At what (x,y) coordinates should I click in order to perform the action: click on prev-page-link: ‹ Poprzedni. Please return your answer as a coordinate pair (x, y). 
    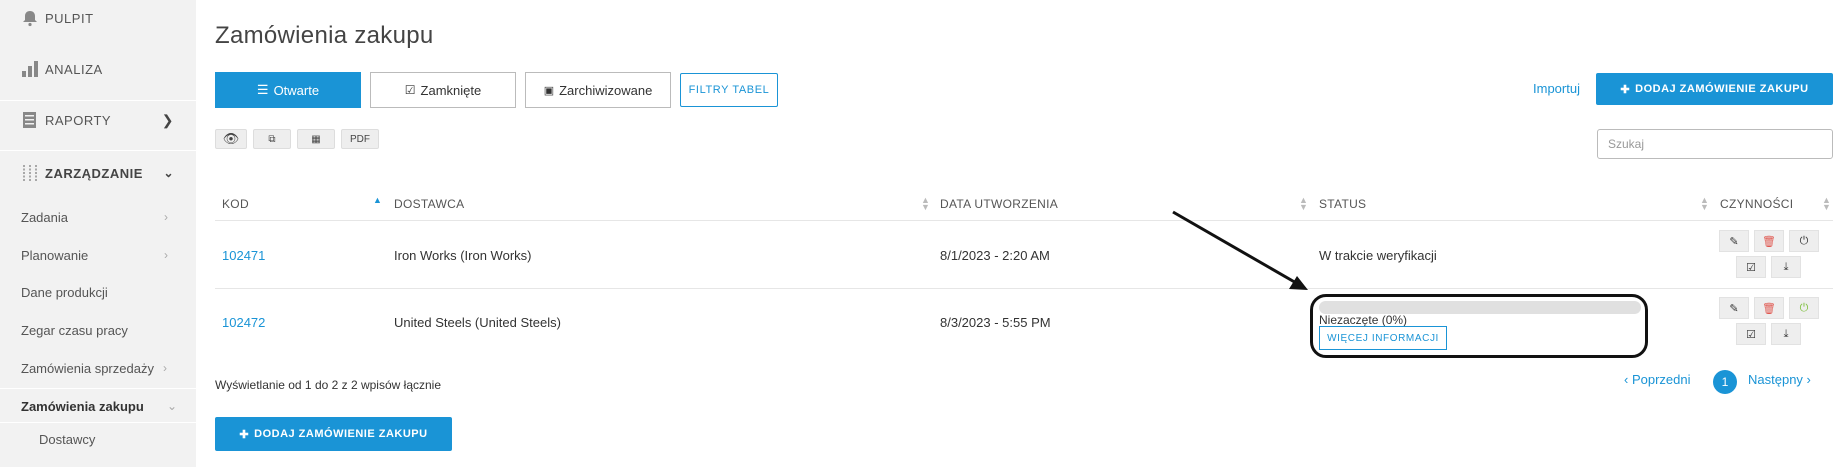
    Looking at the image, I should click on (1657, 379).